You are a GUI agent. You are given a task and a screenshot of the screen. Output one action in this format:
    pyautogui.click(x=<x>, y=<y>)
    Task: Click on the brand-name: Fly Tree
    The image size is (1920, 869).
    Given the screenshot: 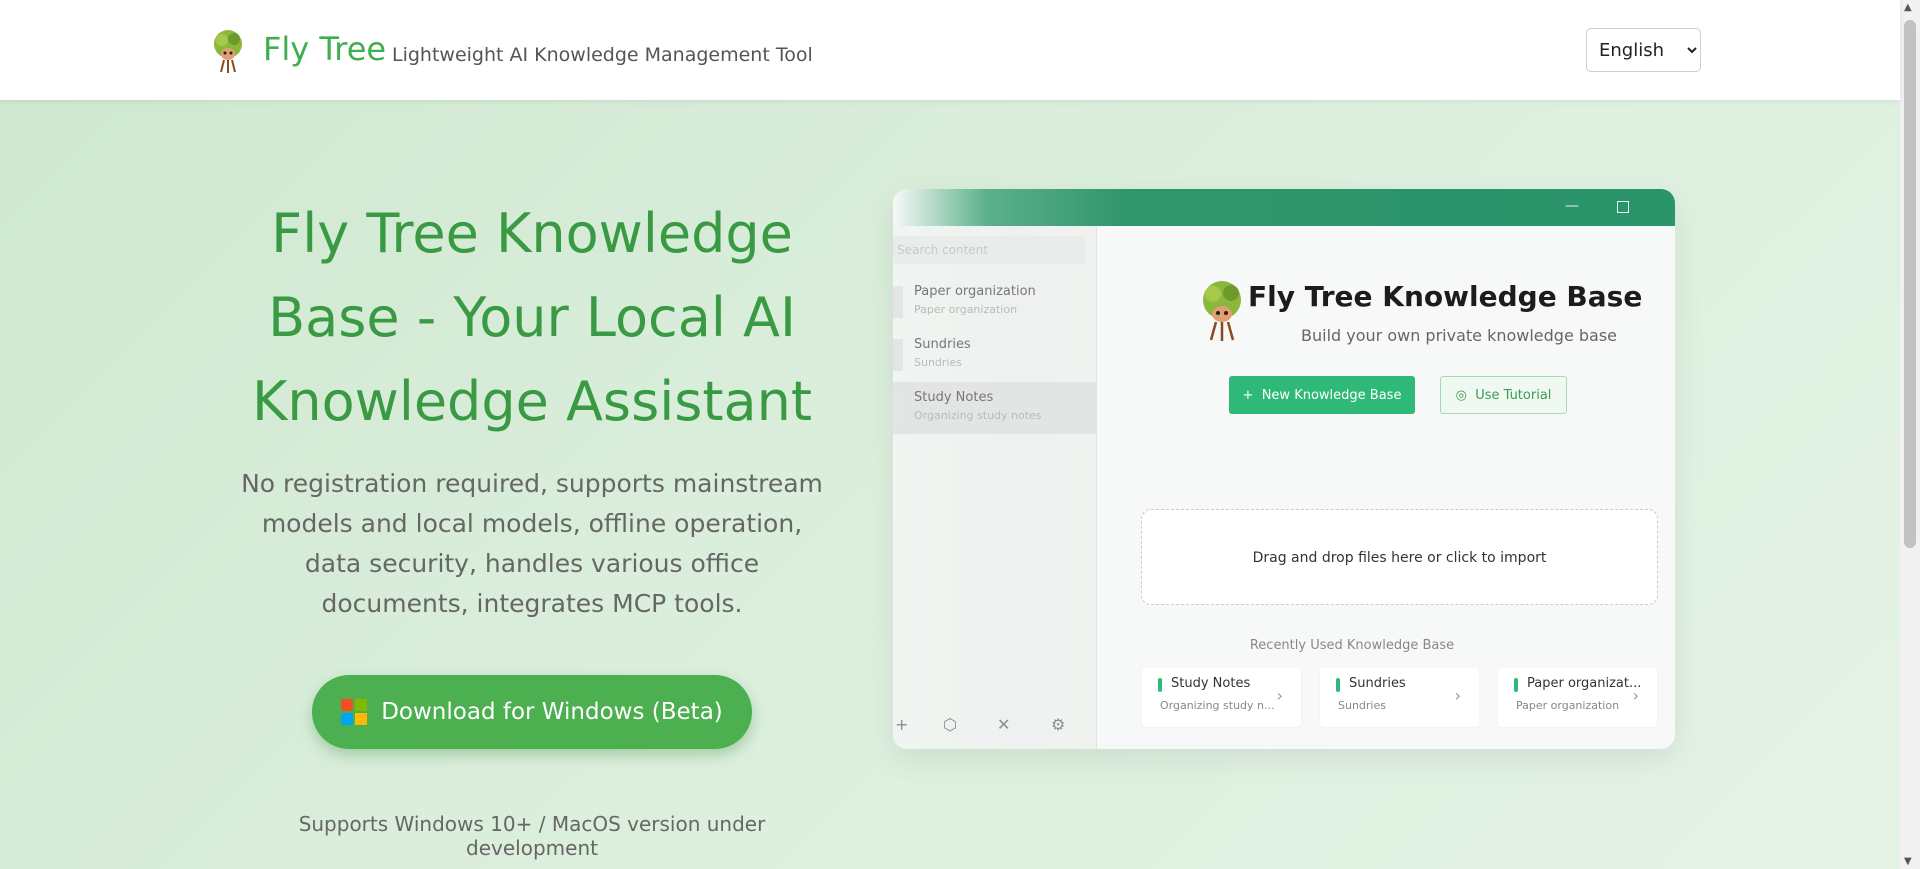 What is the action you would take?
    pyautogui.click(x=324, y=49)
    